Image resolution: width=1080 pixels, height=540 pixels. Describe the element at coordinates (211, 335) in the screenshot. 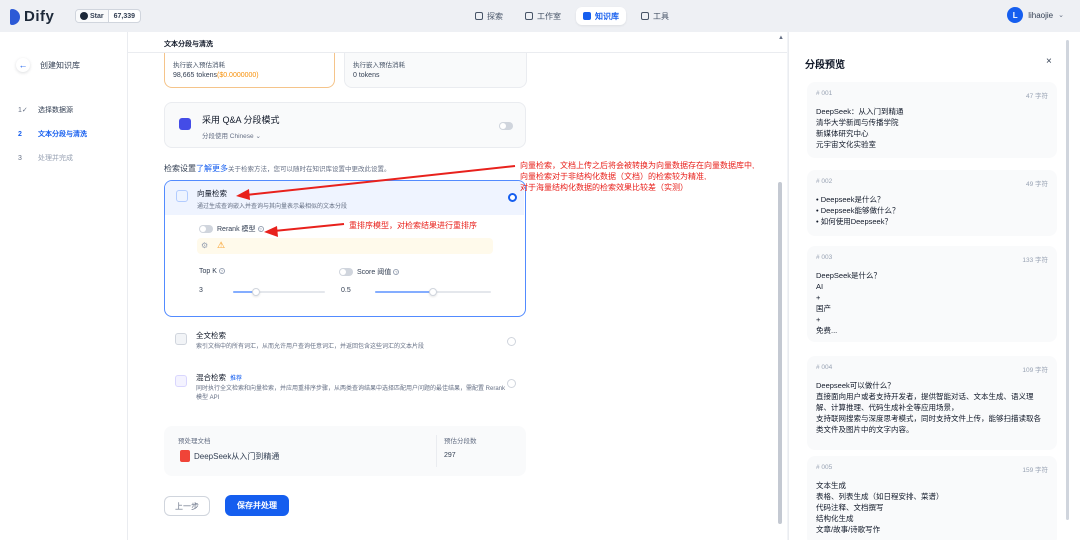

I see `fulltext-title: 全文检索` at that location.